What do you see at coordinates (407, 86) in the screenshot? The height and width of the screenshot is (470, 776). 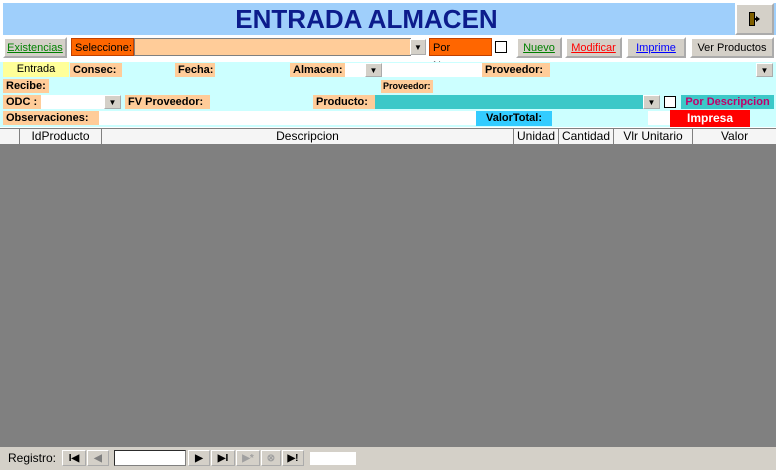 I see `proveedor-small-label: Proveedor:` at bounding box center [407, 86].